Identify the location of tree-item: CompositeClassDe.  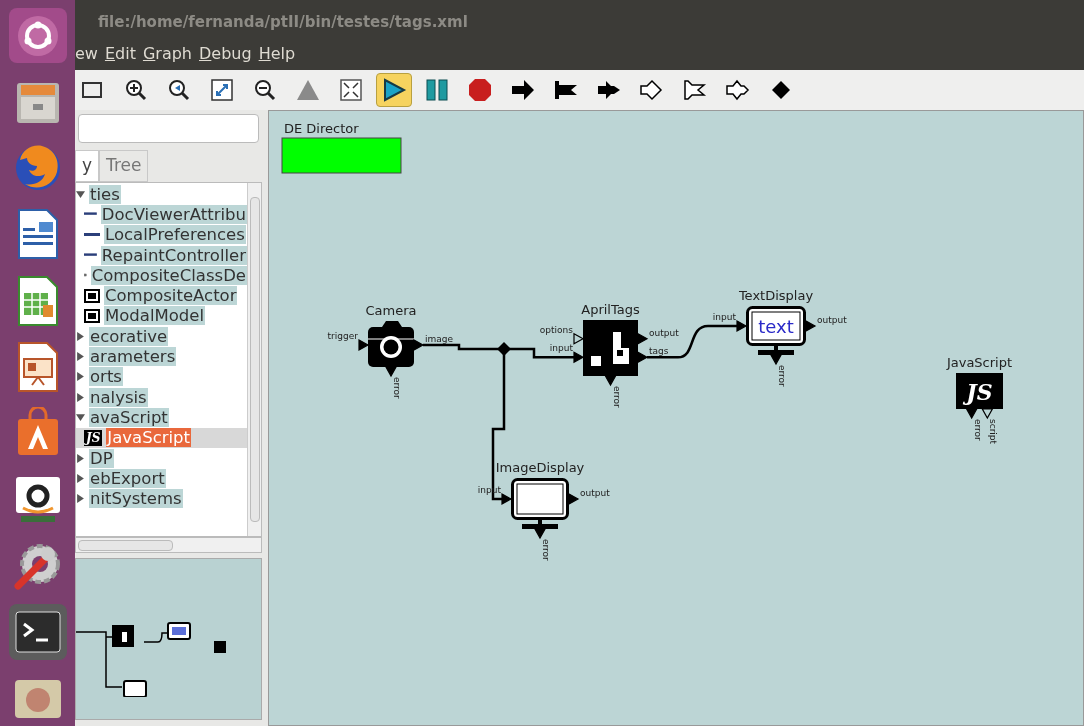
(168, 275).